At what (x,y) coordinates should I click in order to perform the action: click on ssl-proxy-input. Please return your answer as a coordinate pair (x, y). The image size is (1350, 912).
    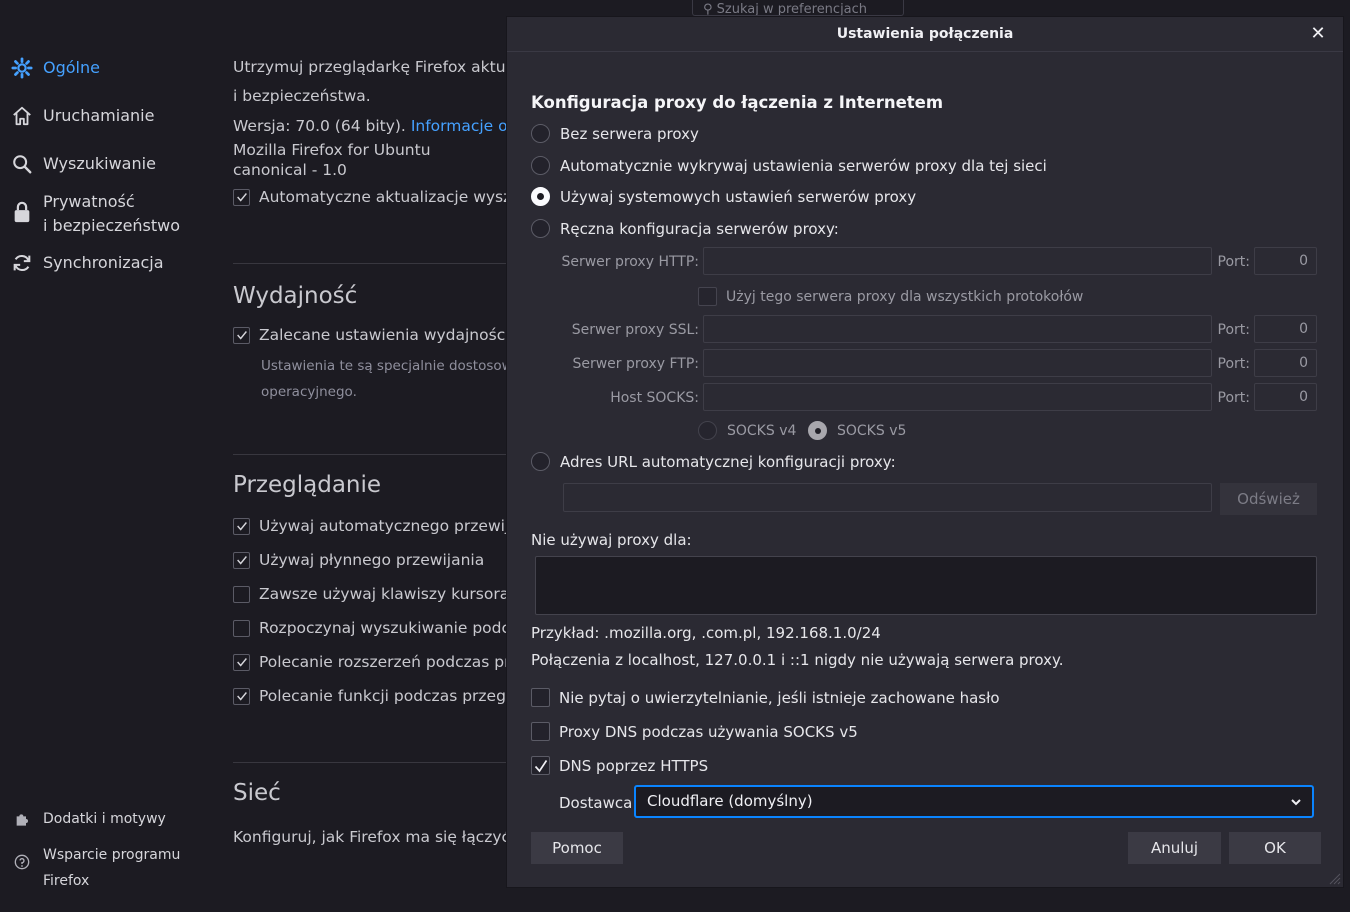
    Looking at the image, I should click on (957, 329).